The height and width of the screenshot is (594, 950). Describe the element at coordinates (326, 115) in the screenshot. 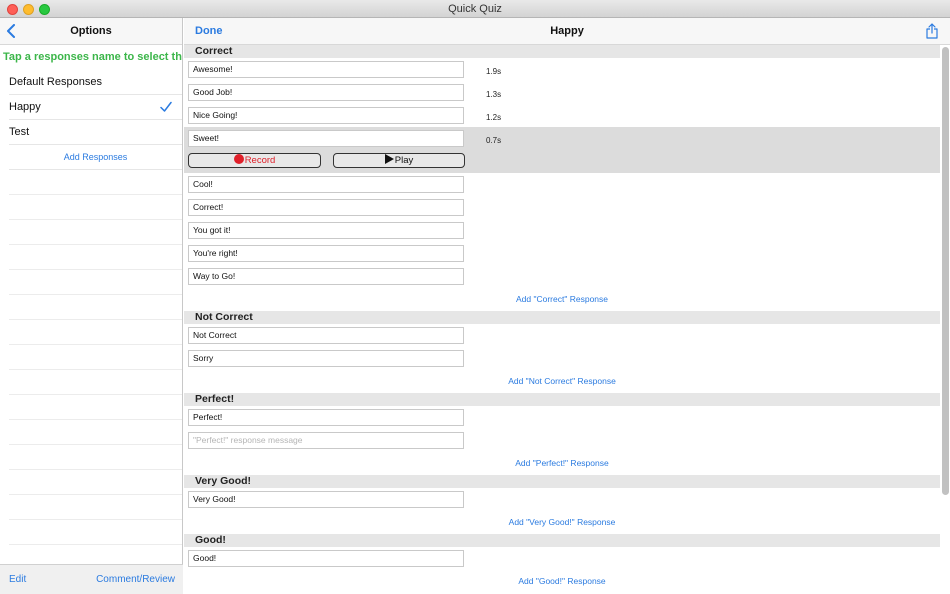

I see `response-field: Nice Going!` at that location.